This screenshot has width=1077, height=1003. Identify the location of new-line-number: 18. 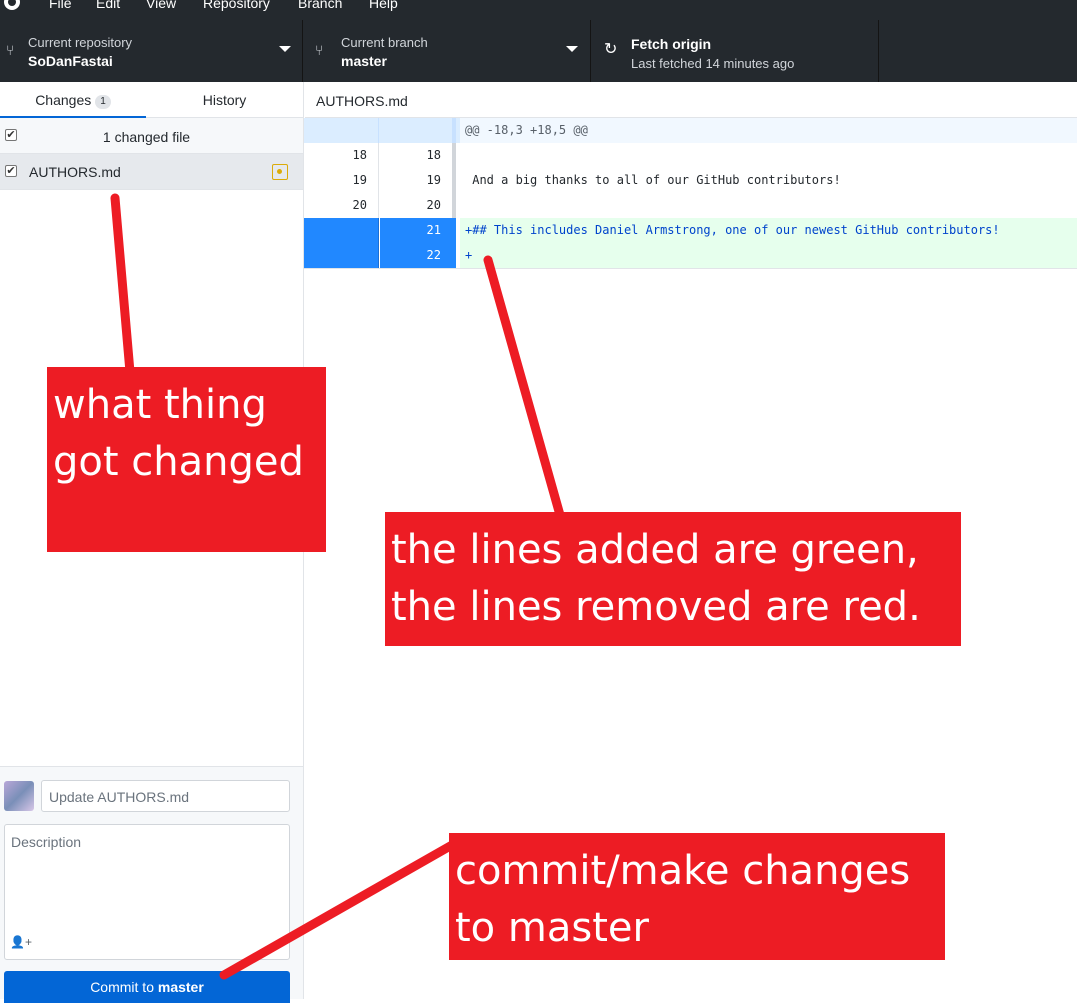
(418, 155).